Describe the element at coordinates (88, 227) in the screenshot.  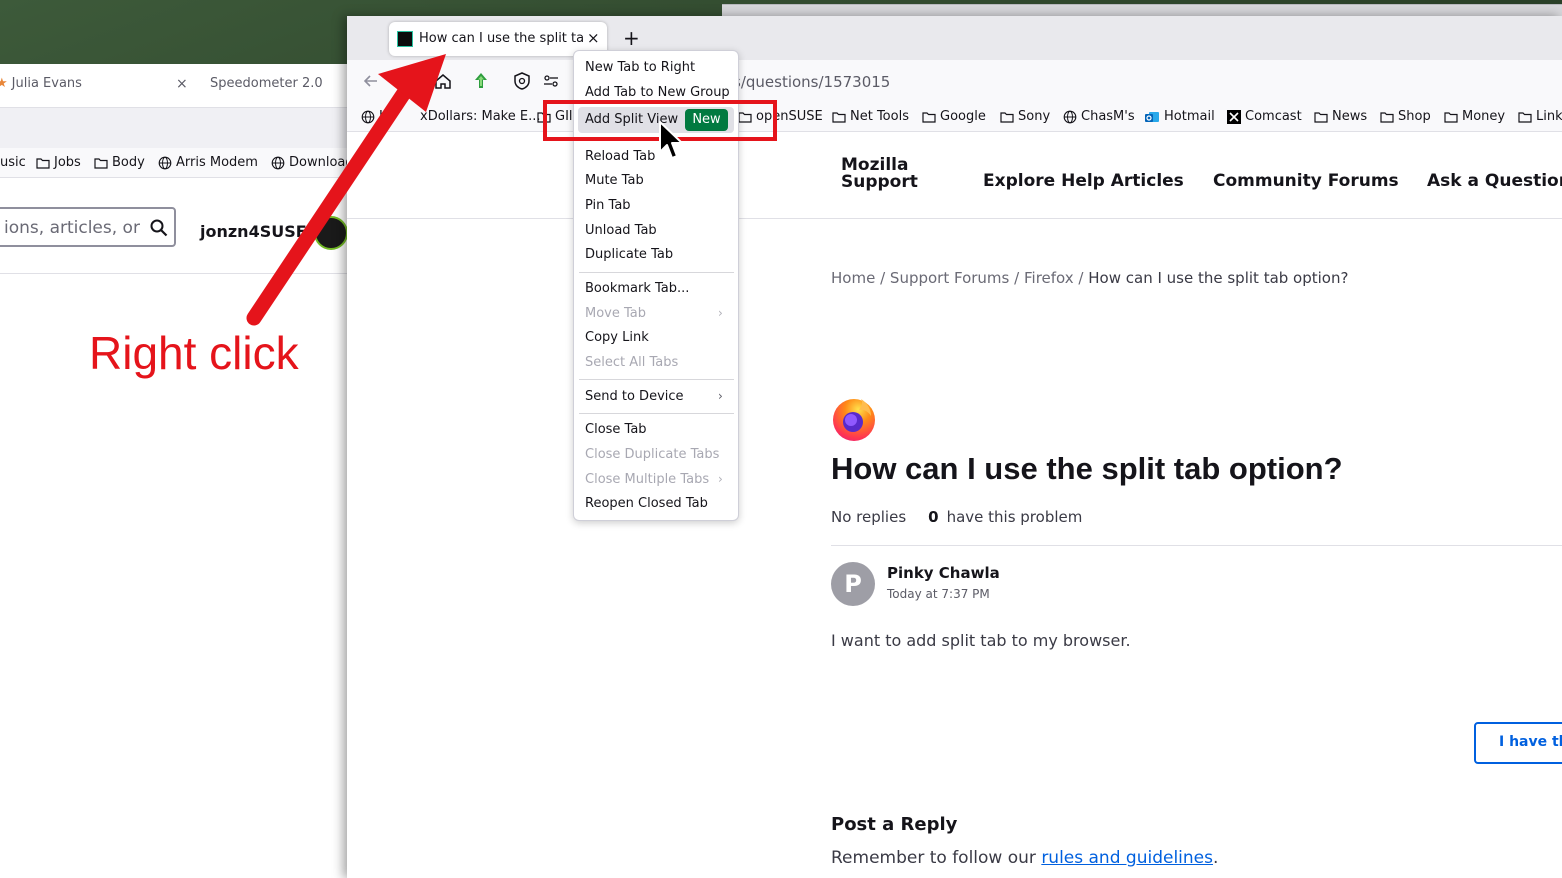
I see `search-input: ions, articles, or` at that location.